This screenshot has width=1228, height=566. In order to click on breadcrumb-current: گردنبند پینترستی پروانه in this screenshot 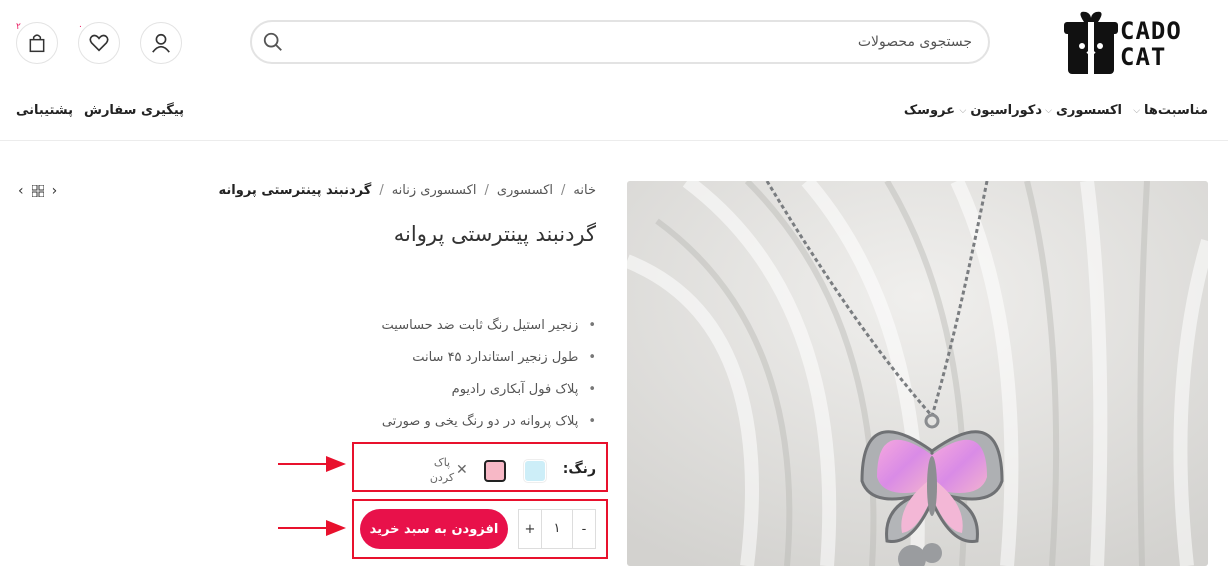, I will do `click(295, 190)`.